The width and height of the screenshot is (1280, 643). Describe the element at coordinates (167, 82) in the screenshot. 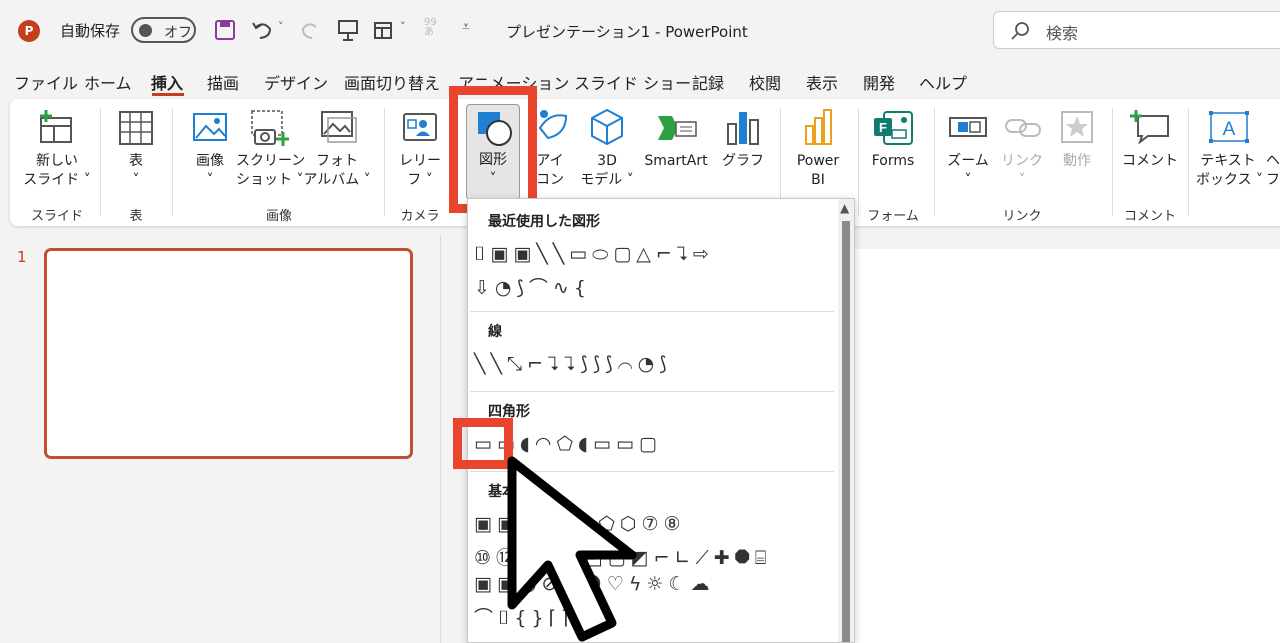

I see `tab-insert: 挿入` at that location.